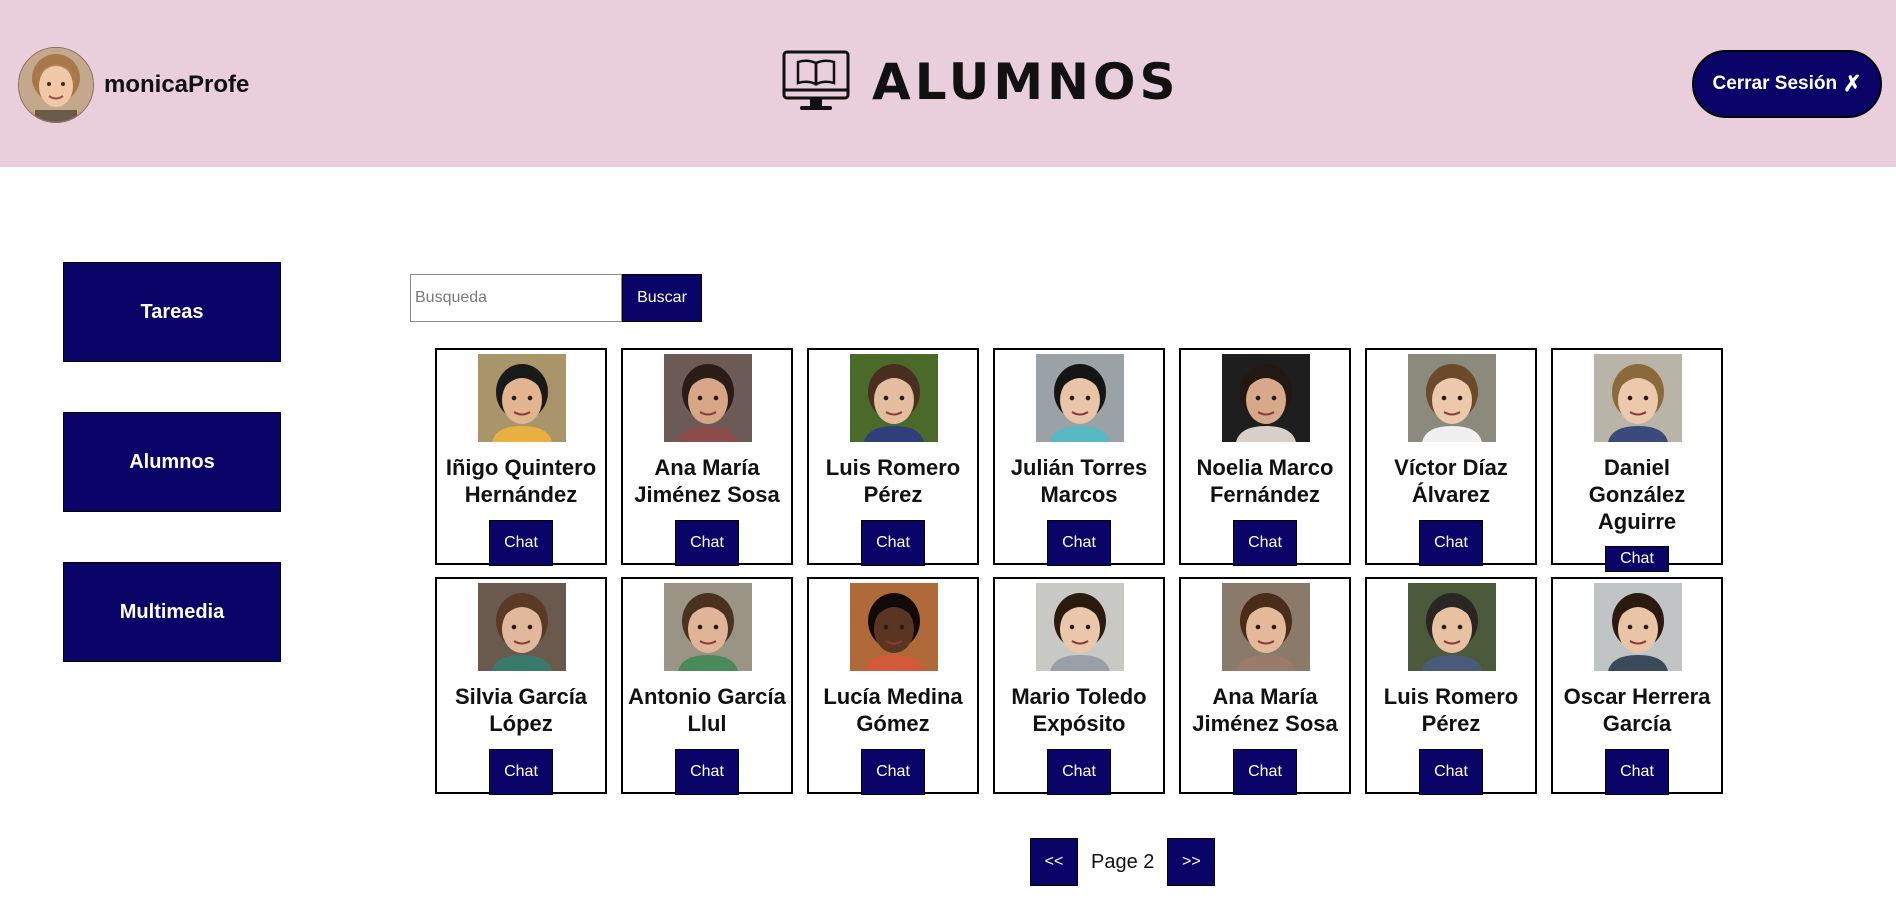 This screenshot has width=1896, height=922. Describe the element at coordinates (521, 710) in the screenshot. I see `student-name: Silvia García López` at that location.